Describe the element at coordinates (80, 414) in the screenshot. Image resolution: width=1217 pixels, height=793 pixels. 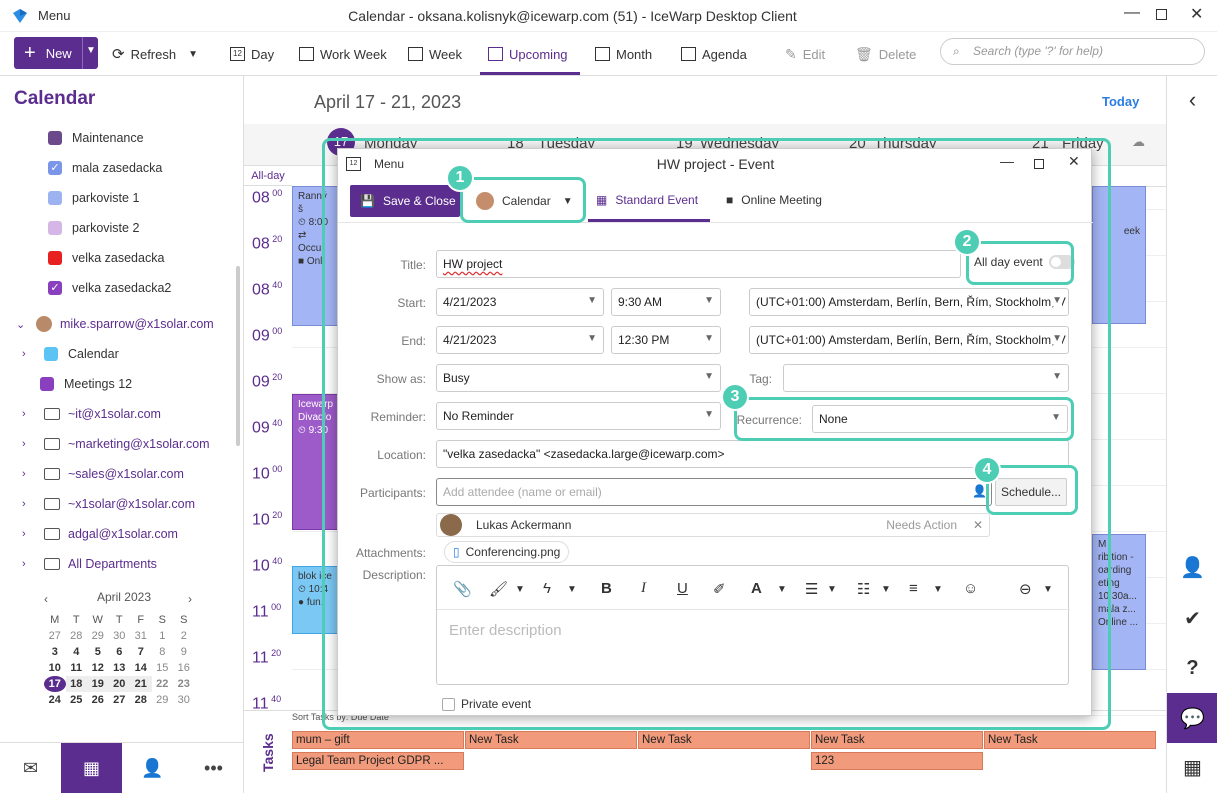
I see `folder-item-it: › ~it@x1solar.com` at that location.